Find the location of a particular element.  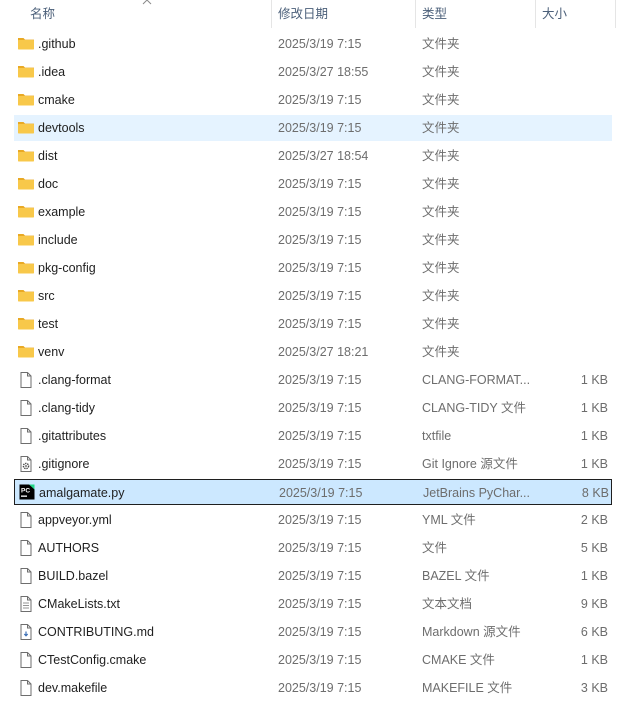

gear-file-icon is located at coordinates (26, 464).